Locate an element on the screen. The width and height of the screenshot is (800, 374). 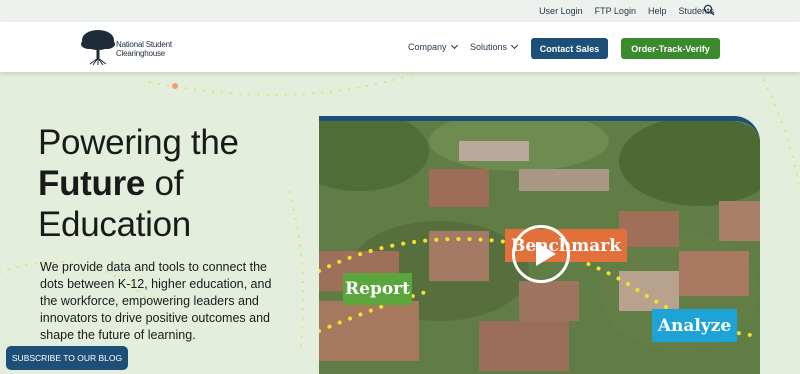
logo-text: National Student Clearinghouse is located at coordinates (144, 49).